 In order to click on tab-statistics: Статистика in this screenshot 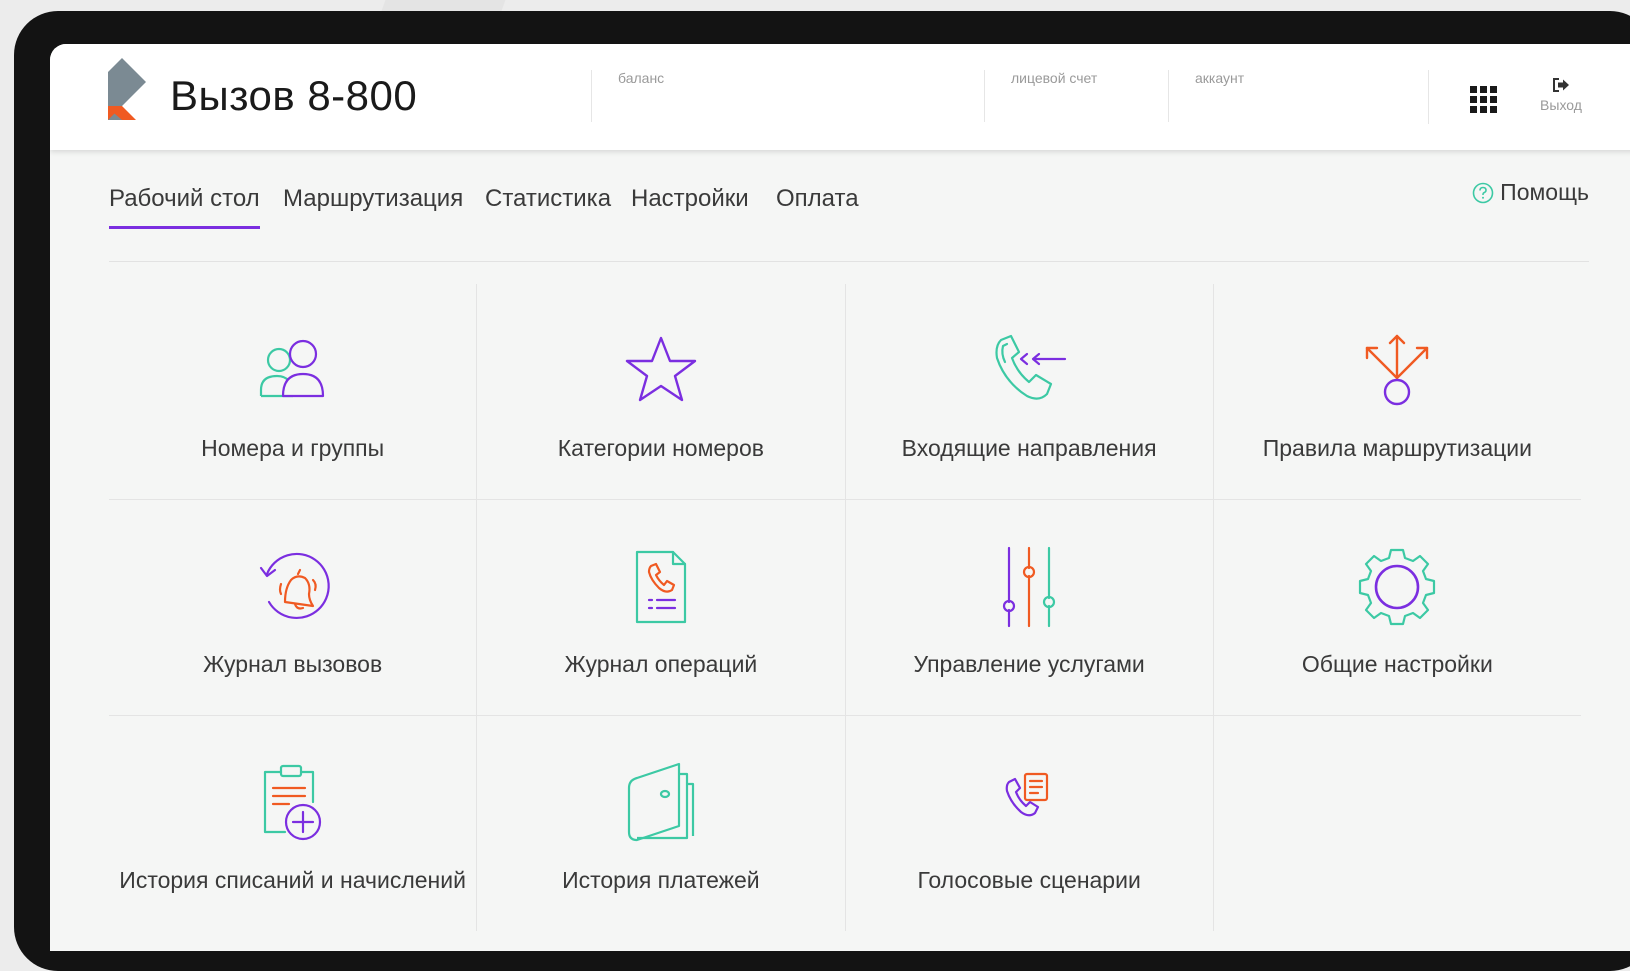, I will do `click(548, 207)`.